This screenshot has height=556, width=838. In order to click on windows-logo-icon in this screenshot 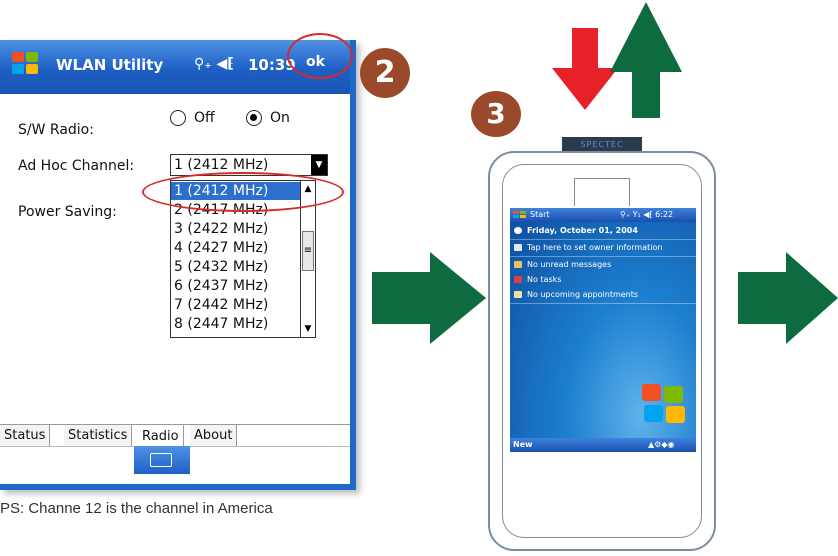, I will do `click(664, 404)`.